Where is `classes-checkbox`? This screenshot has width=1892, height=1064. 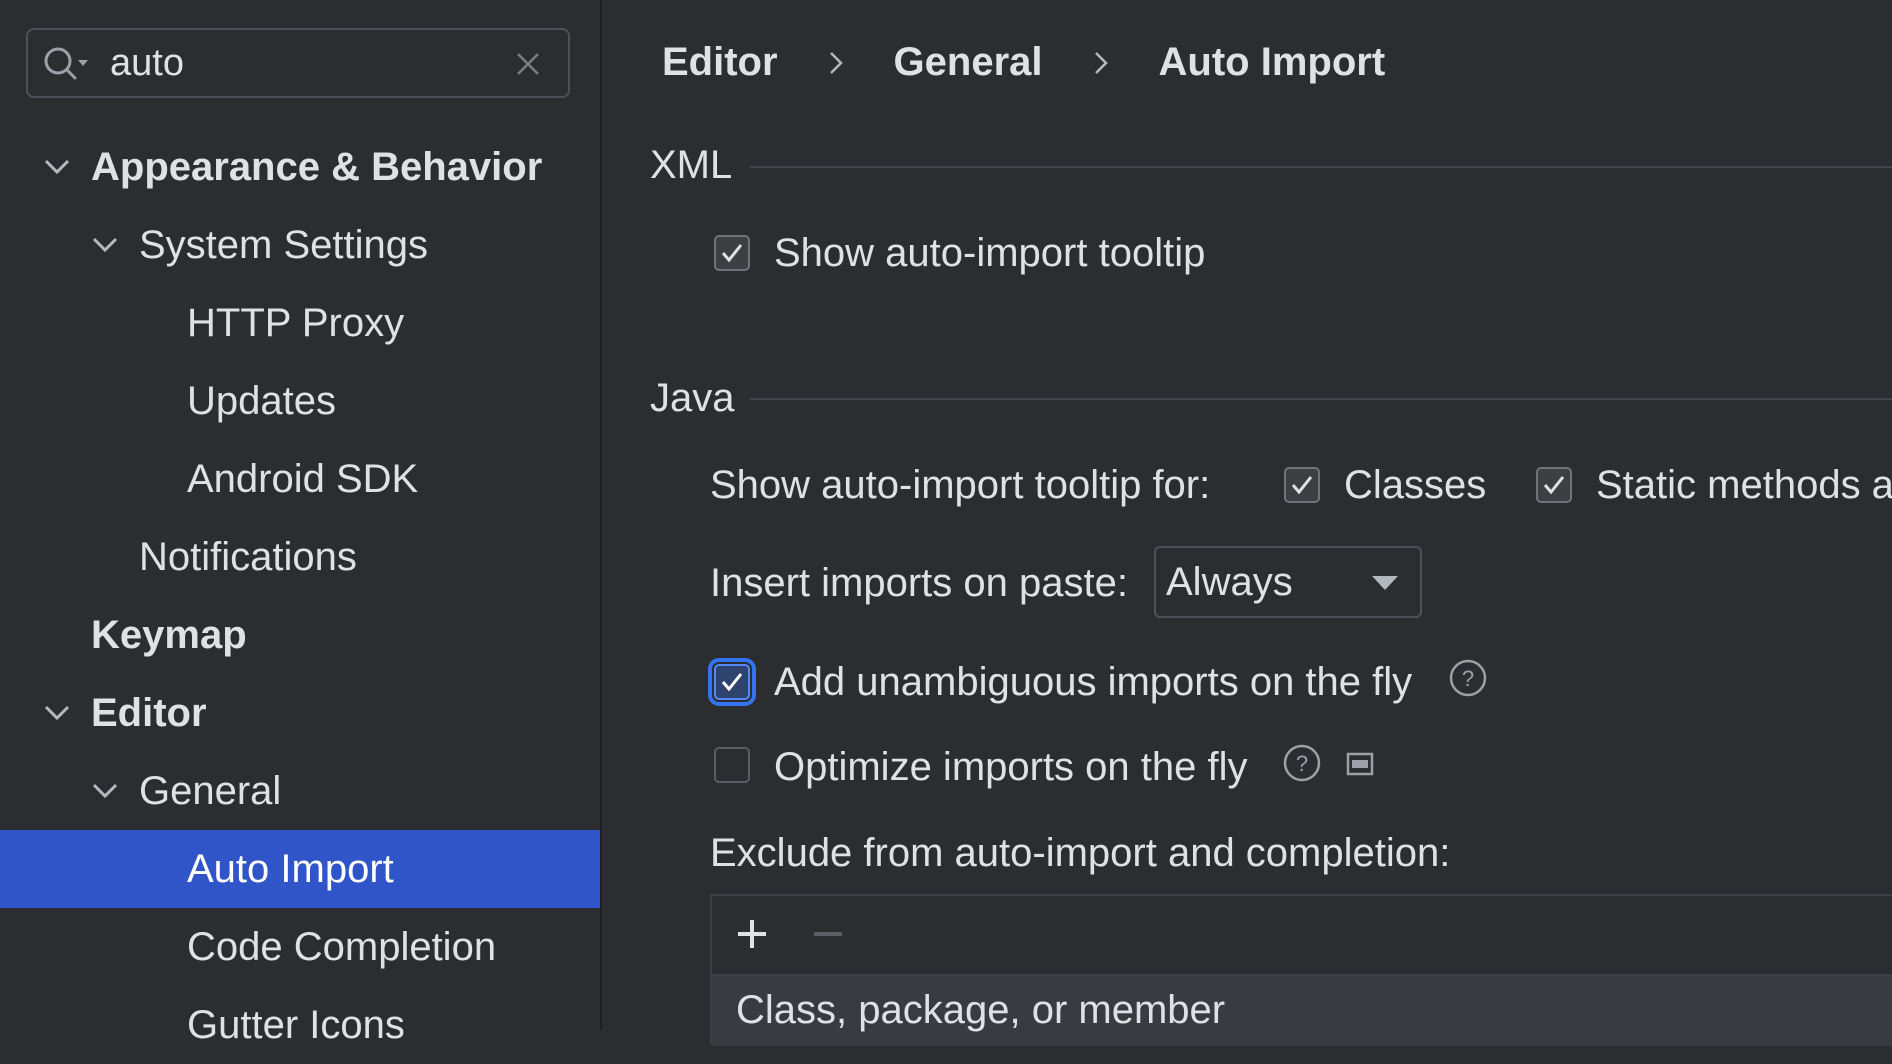
classes-checkbox is located at coordinates (1302, 485).